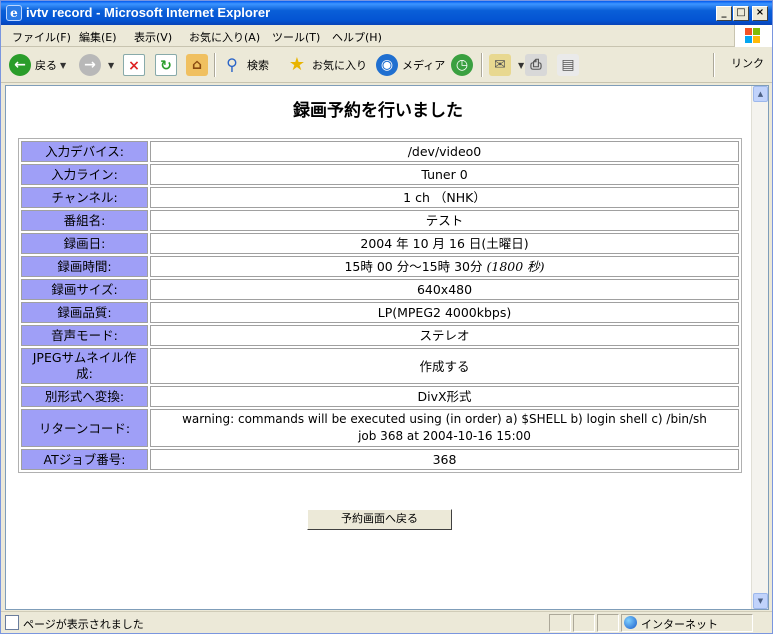 The height and width of the screenshot is (634, 773). What do you see at coordinates (630, 622) in the screenshot?
I see `globe-icon` at bounding box center [630, 622].